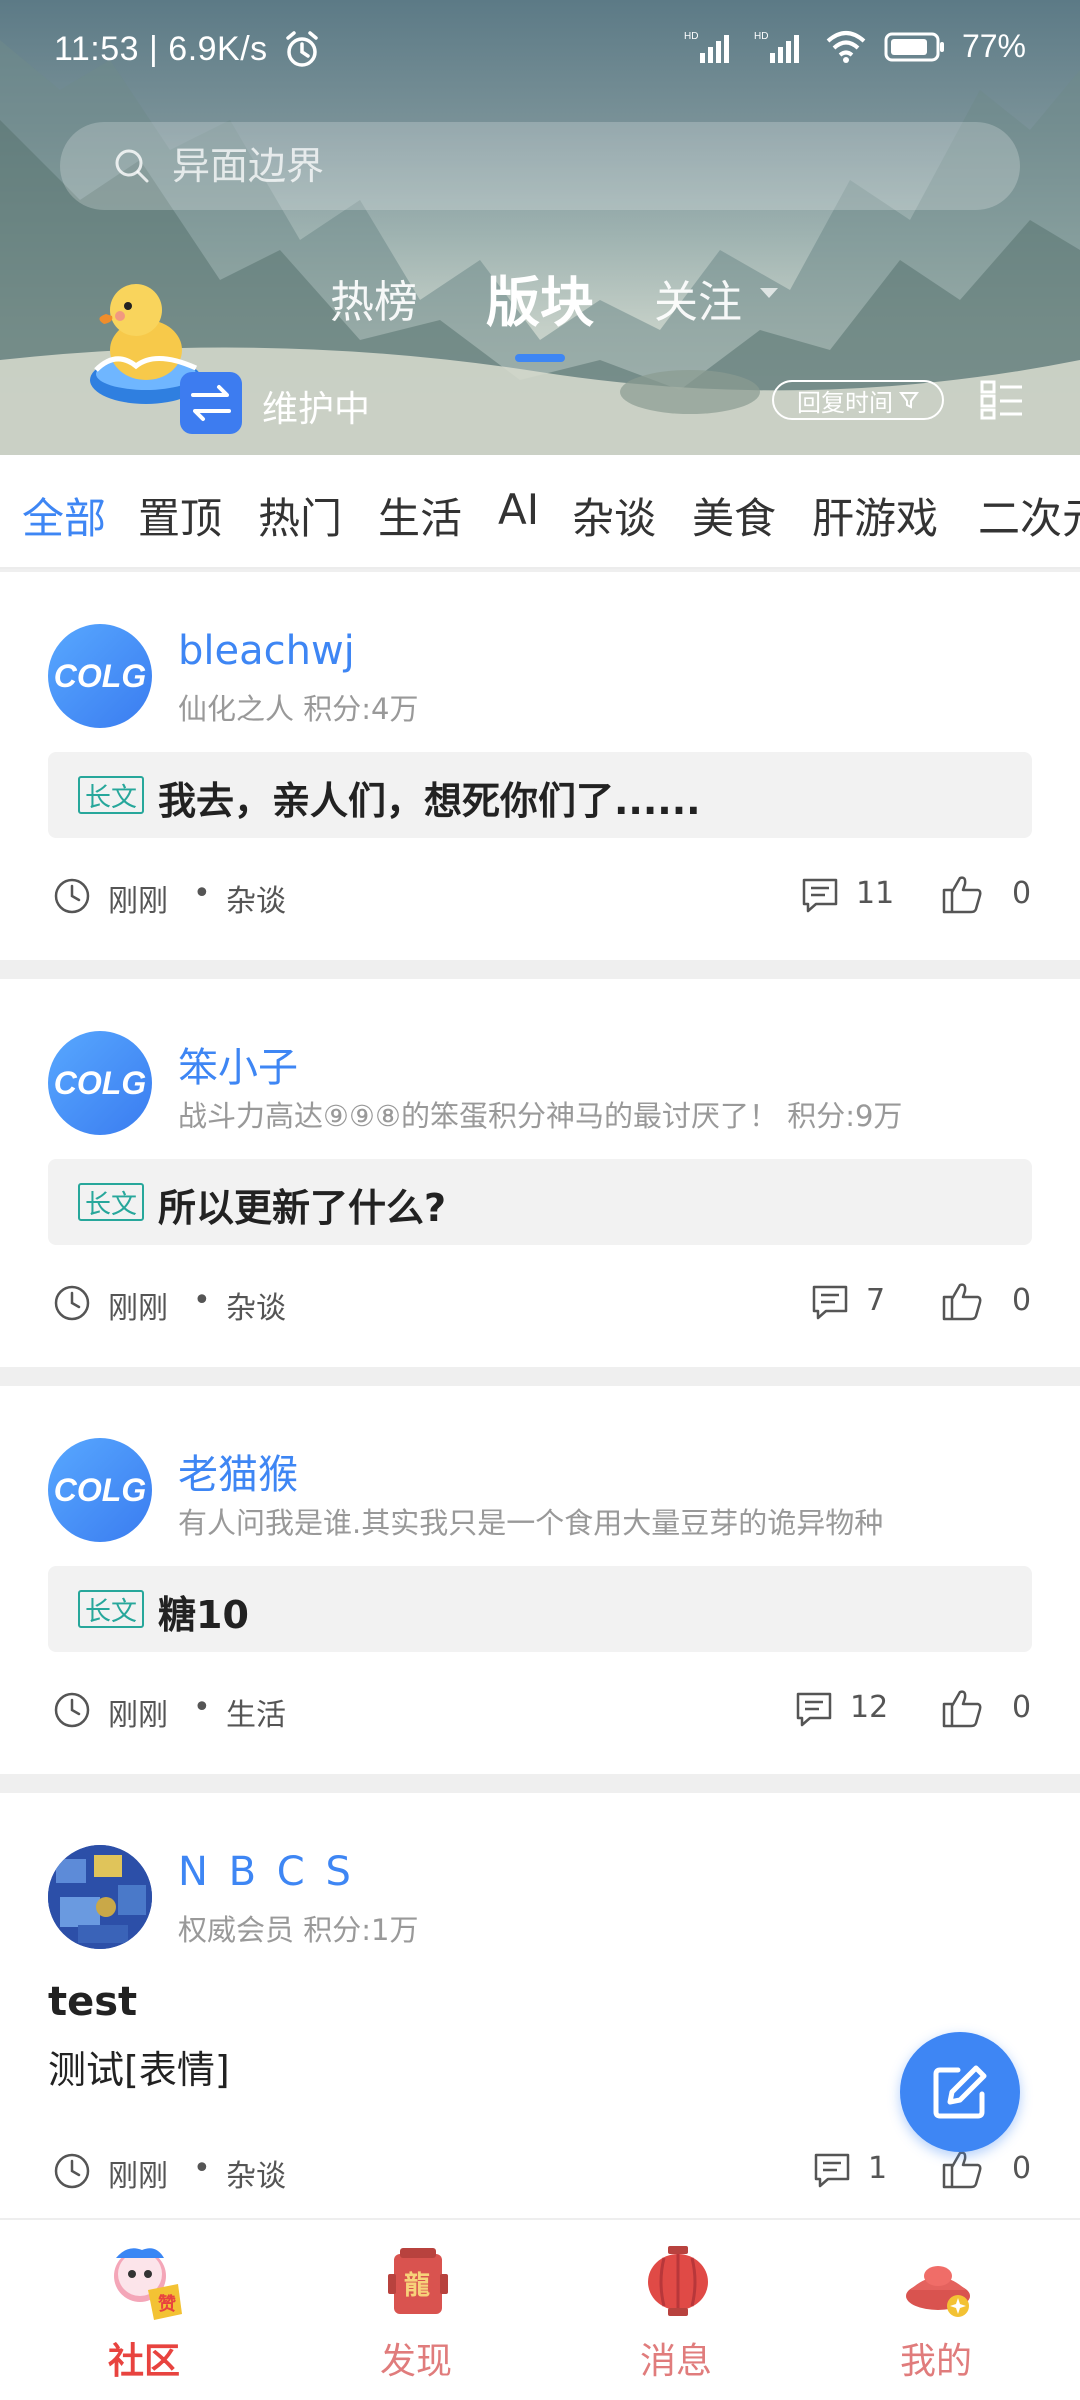 Image resolution: width=1080 pixels, height=2400 pixels. I want to click on category-hot: 热门, so click(300, 515).